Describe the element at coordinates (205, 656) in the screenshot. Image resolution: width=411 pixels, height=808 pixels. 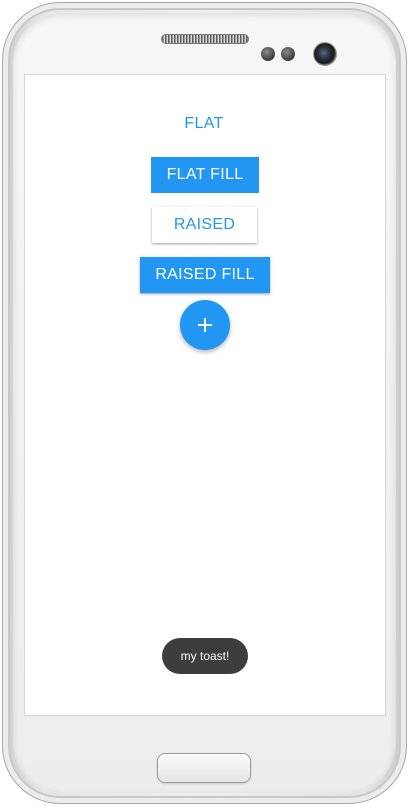
I see `toast-message: my toast!` at that location.